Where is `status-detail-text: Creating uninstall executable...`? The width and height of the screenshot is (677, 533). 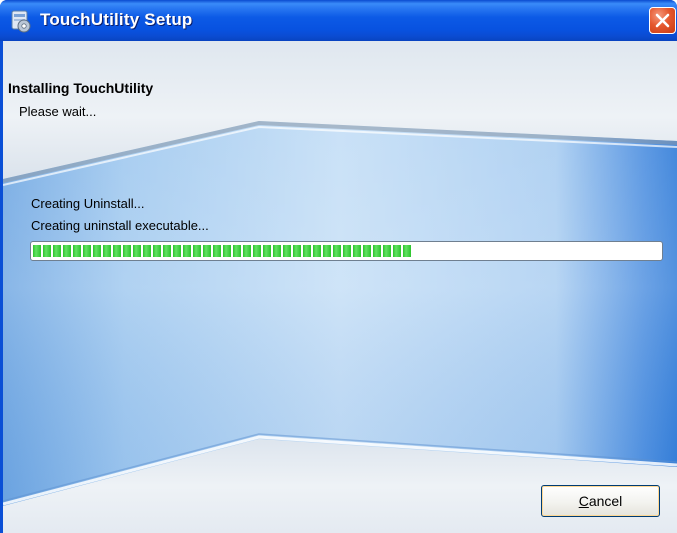 status-detail-text: Creating uninstall executable... is located at coordinates (120, 225).